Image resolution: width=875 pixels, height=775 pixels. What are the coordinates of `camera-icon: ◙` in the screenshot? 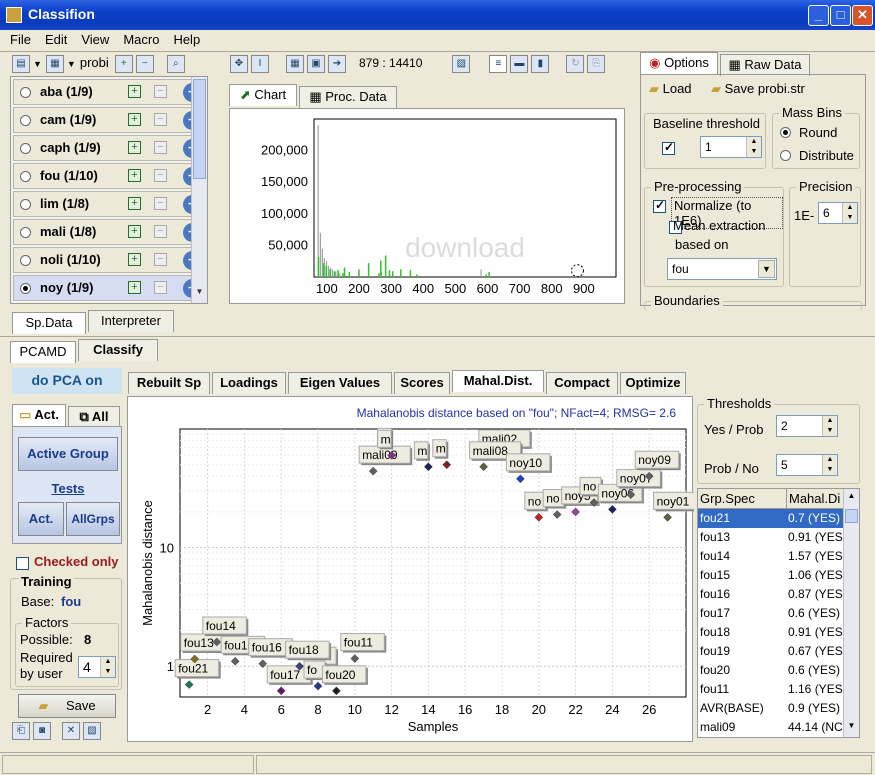 It's located at (42, 731).